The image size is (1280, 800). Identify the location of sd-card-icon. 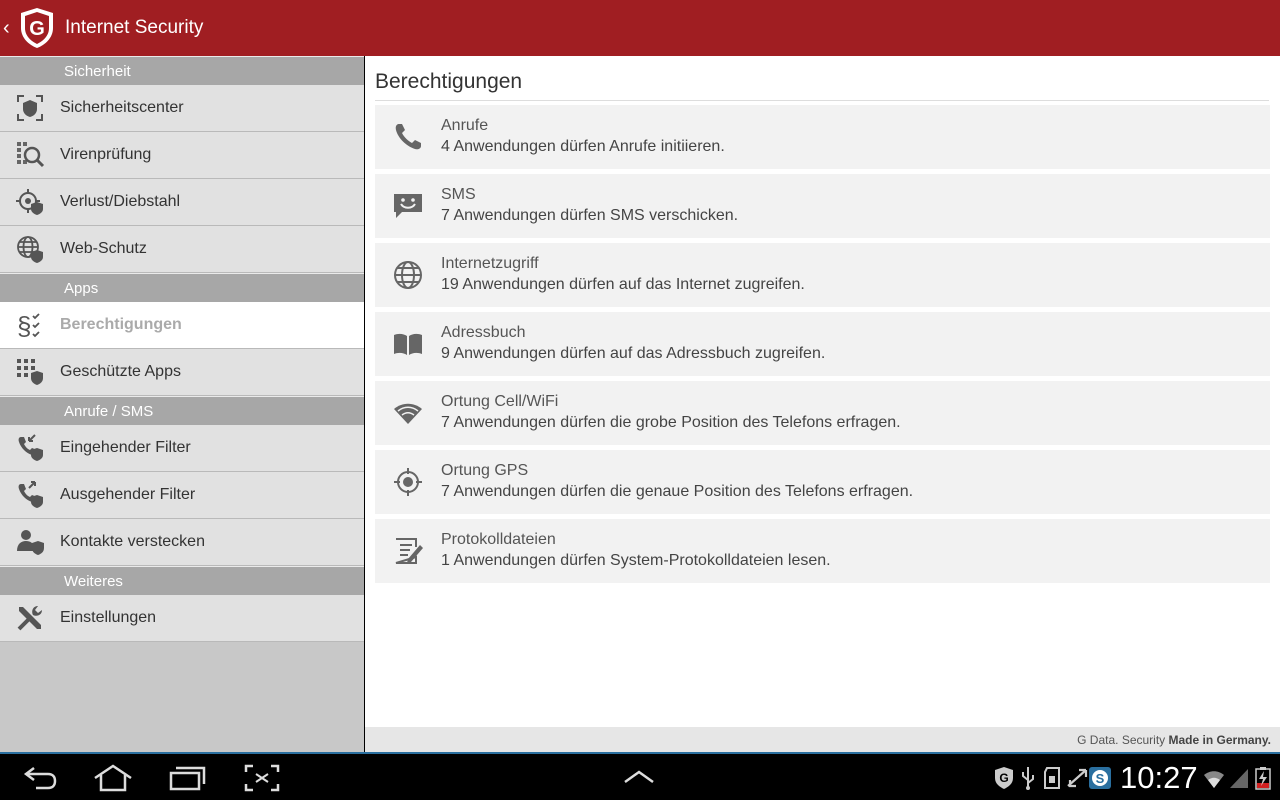
(1052, 778).